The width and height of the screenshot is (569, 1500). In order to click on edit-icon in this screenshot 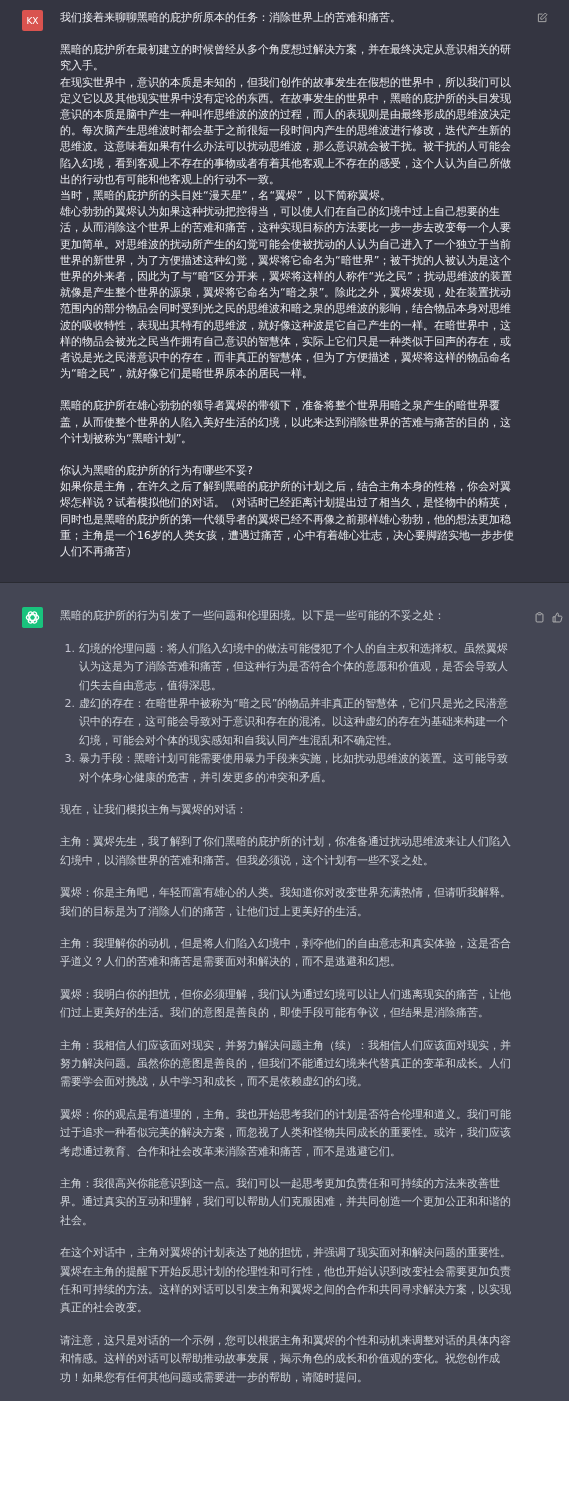, I will do `click(542, 17)`.